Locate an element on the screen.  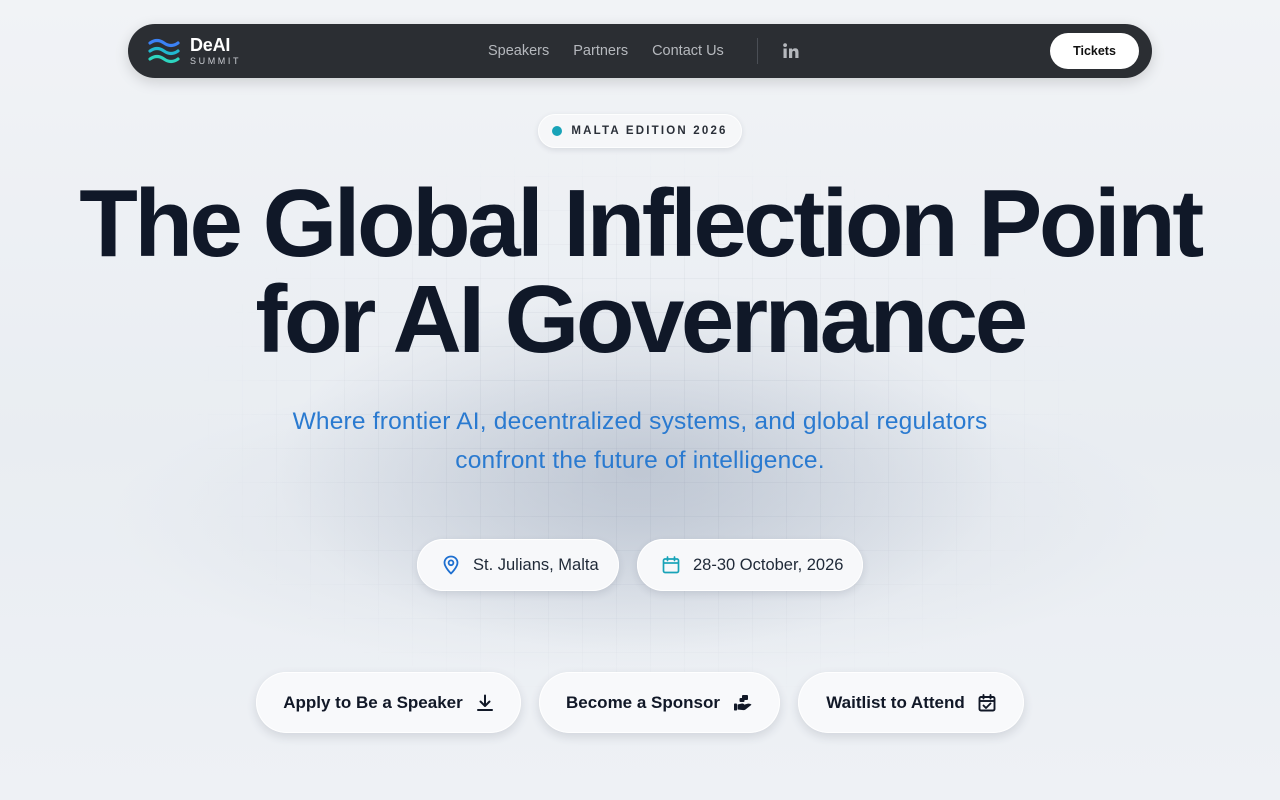
subtitle-line-2: confront the future of intelligence. is located at coordinates (640, 460).